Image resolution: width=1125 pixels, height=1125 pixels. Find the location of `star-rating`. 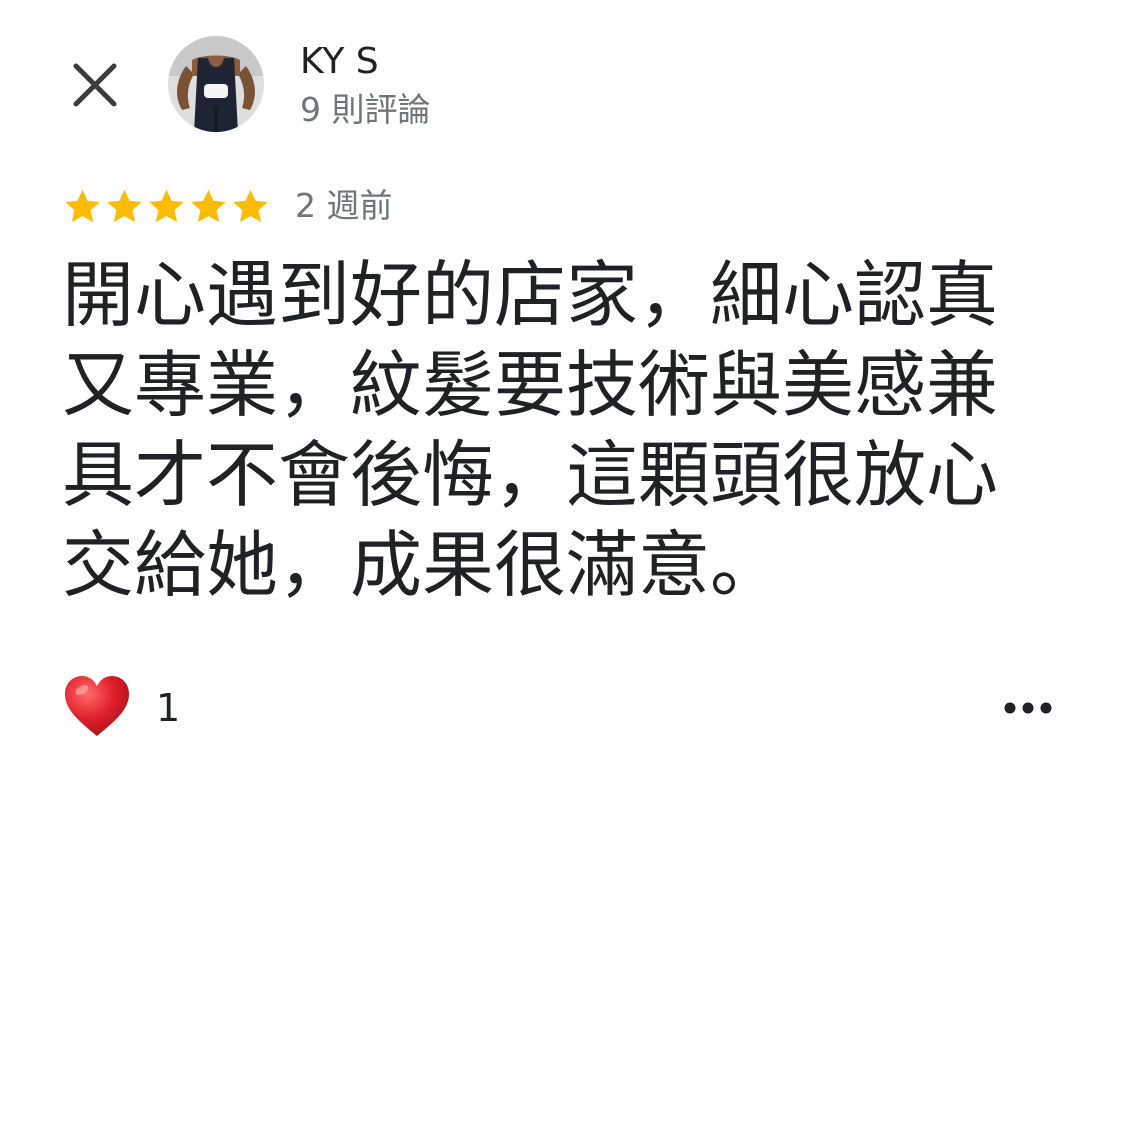

star-rating is located at coordinates (166, 207).